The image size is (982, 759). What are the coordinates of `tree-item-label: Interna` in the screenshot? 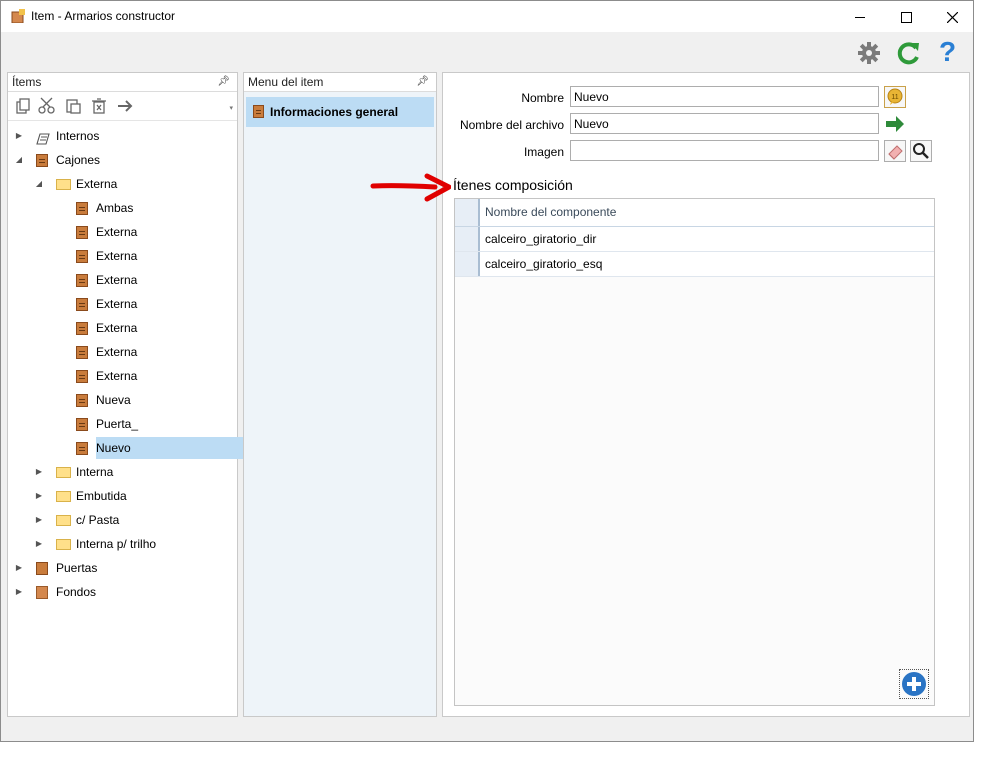 It's located at (95, 472).